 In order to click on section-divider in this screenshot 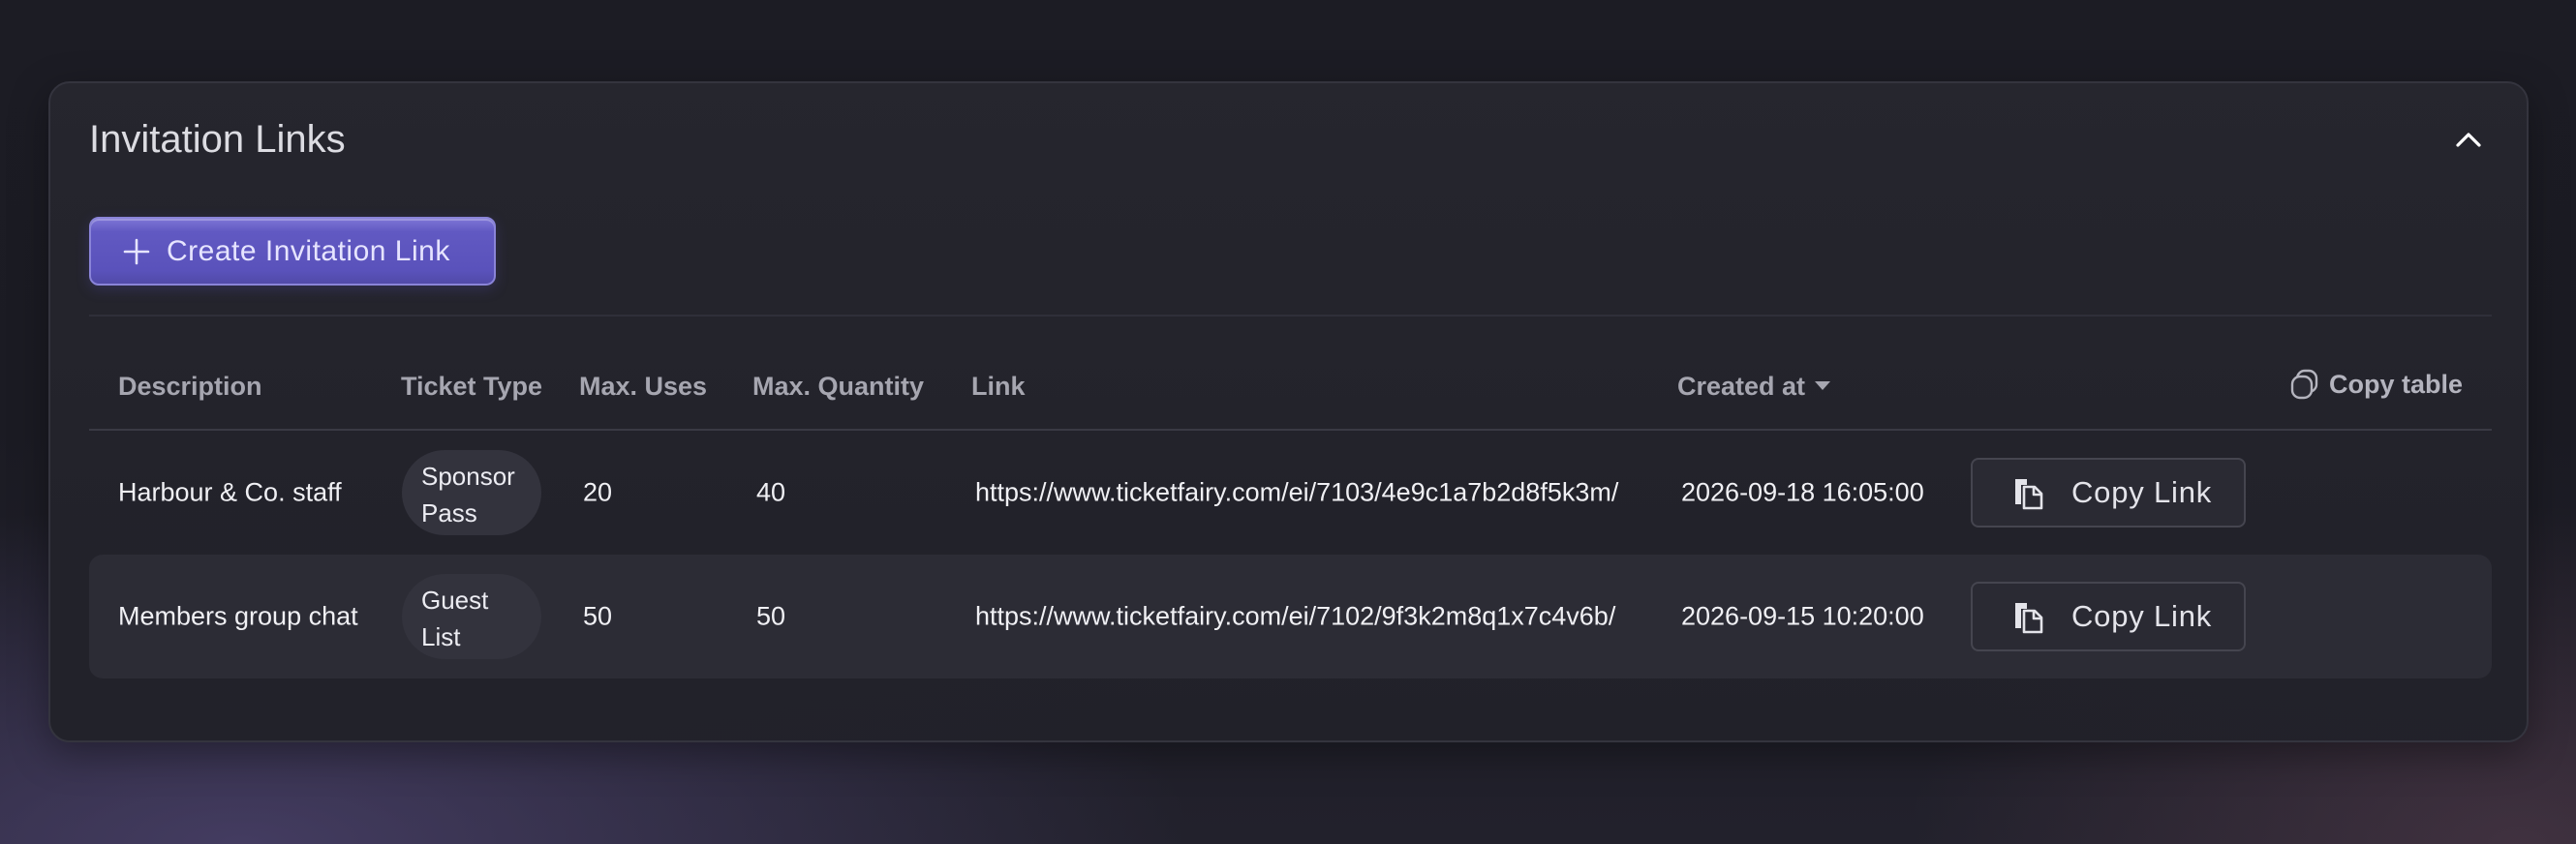, I will do `click(1290, 315)`.